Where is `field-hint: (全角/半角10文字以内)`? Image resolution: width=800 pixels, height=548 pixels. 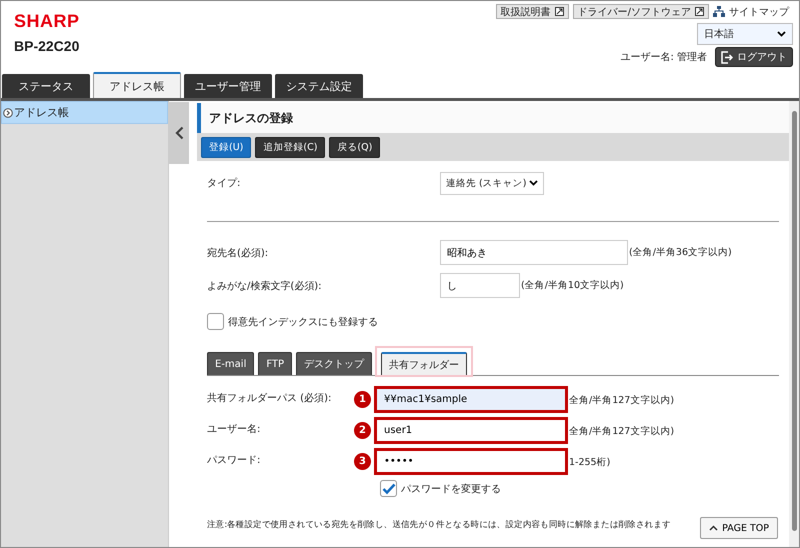 field-hint: (全角/半角10文字以内) is located at coordinates (572, 285).